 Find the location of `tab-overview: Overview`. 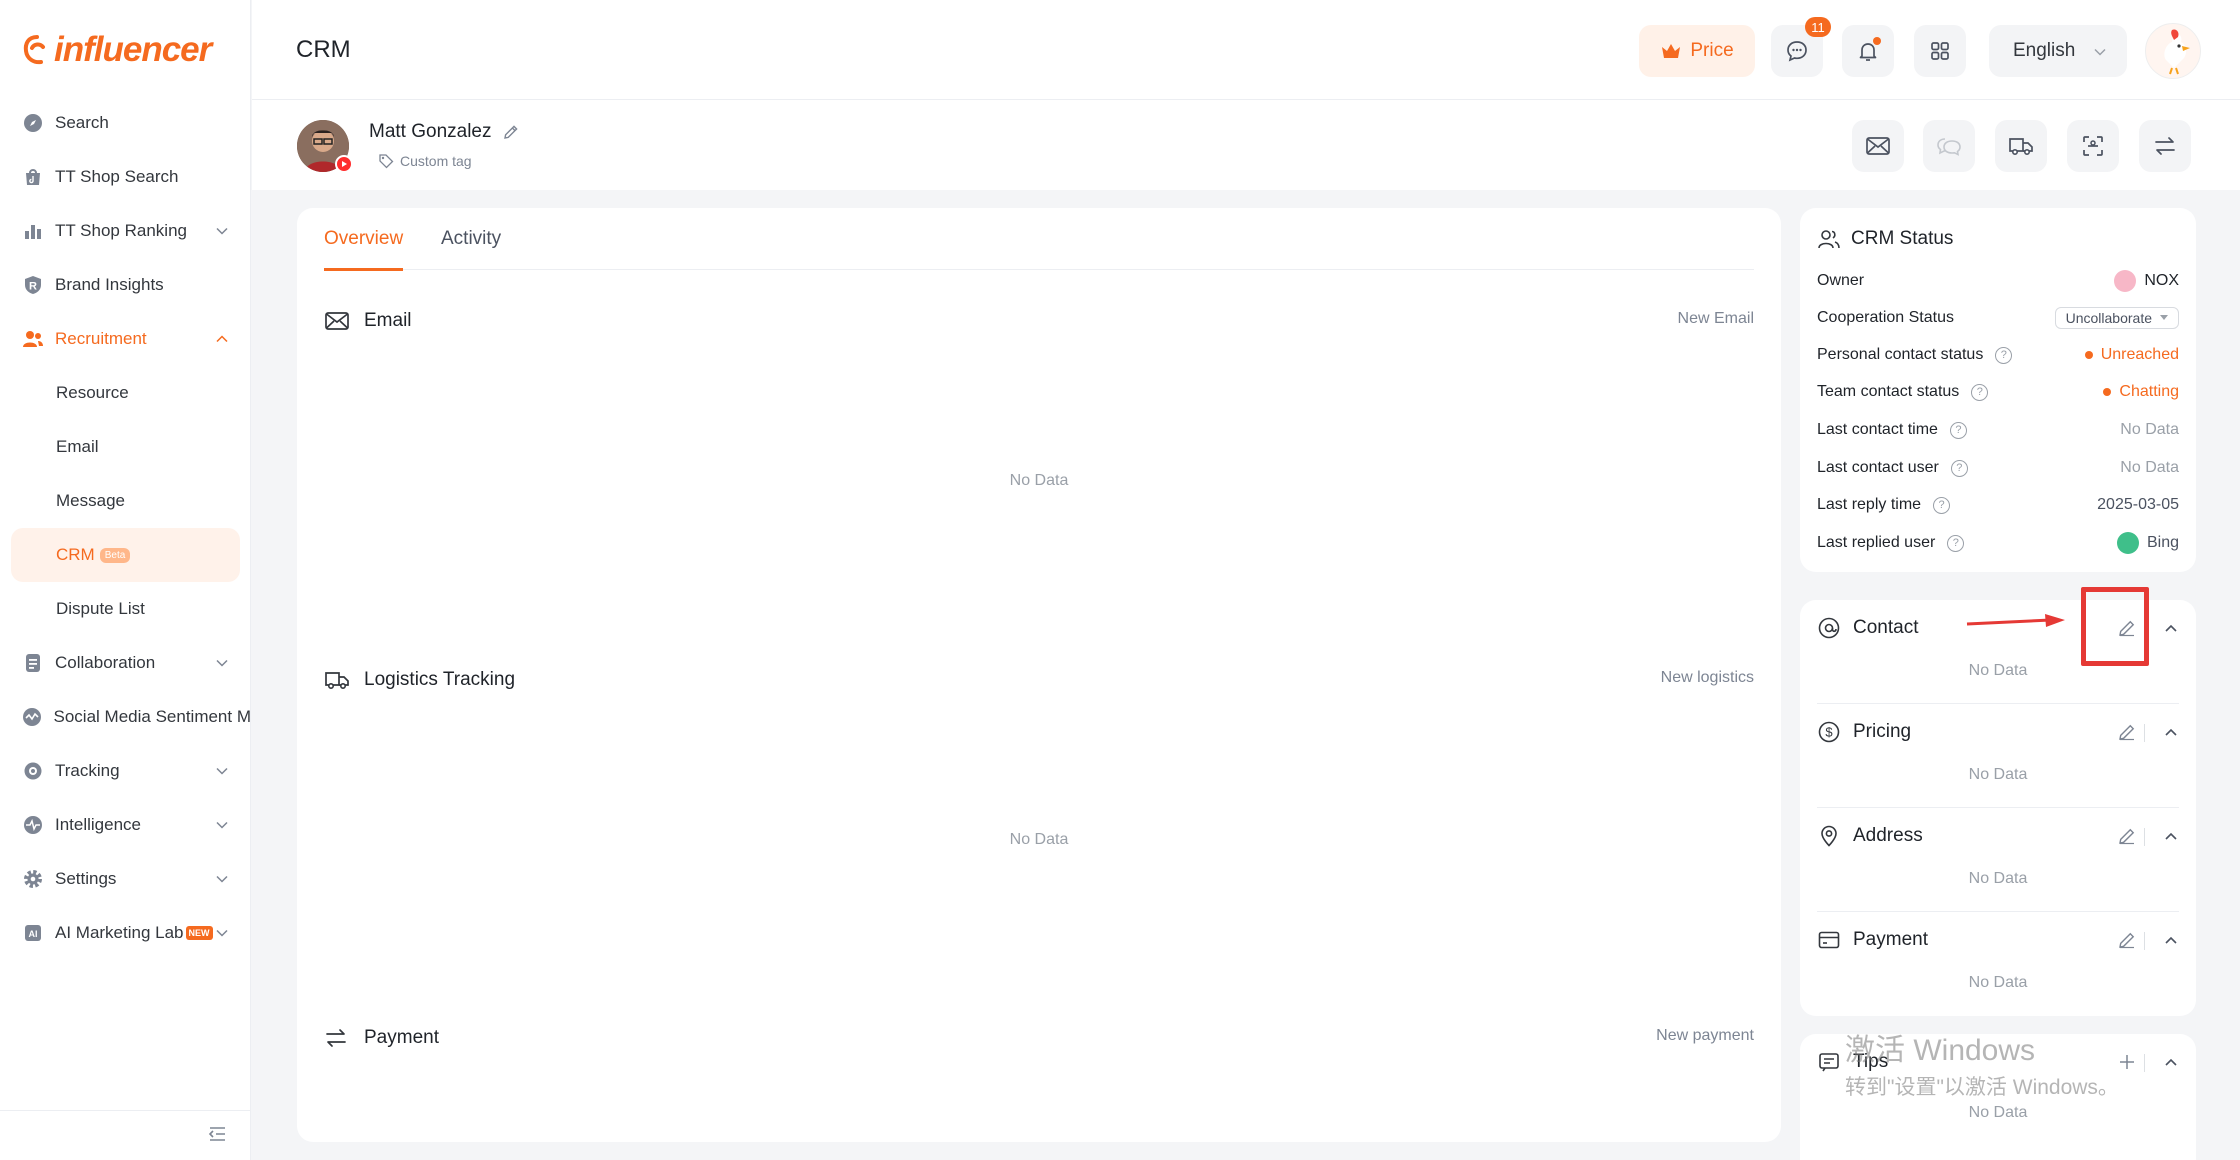

tab-overview: Overview is located at coordinates (364, 249).